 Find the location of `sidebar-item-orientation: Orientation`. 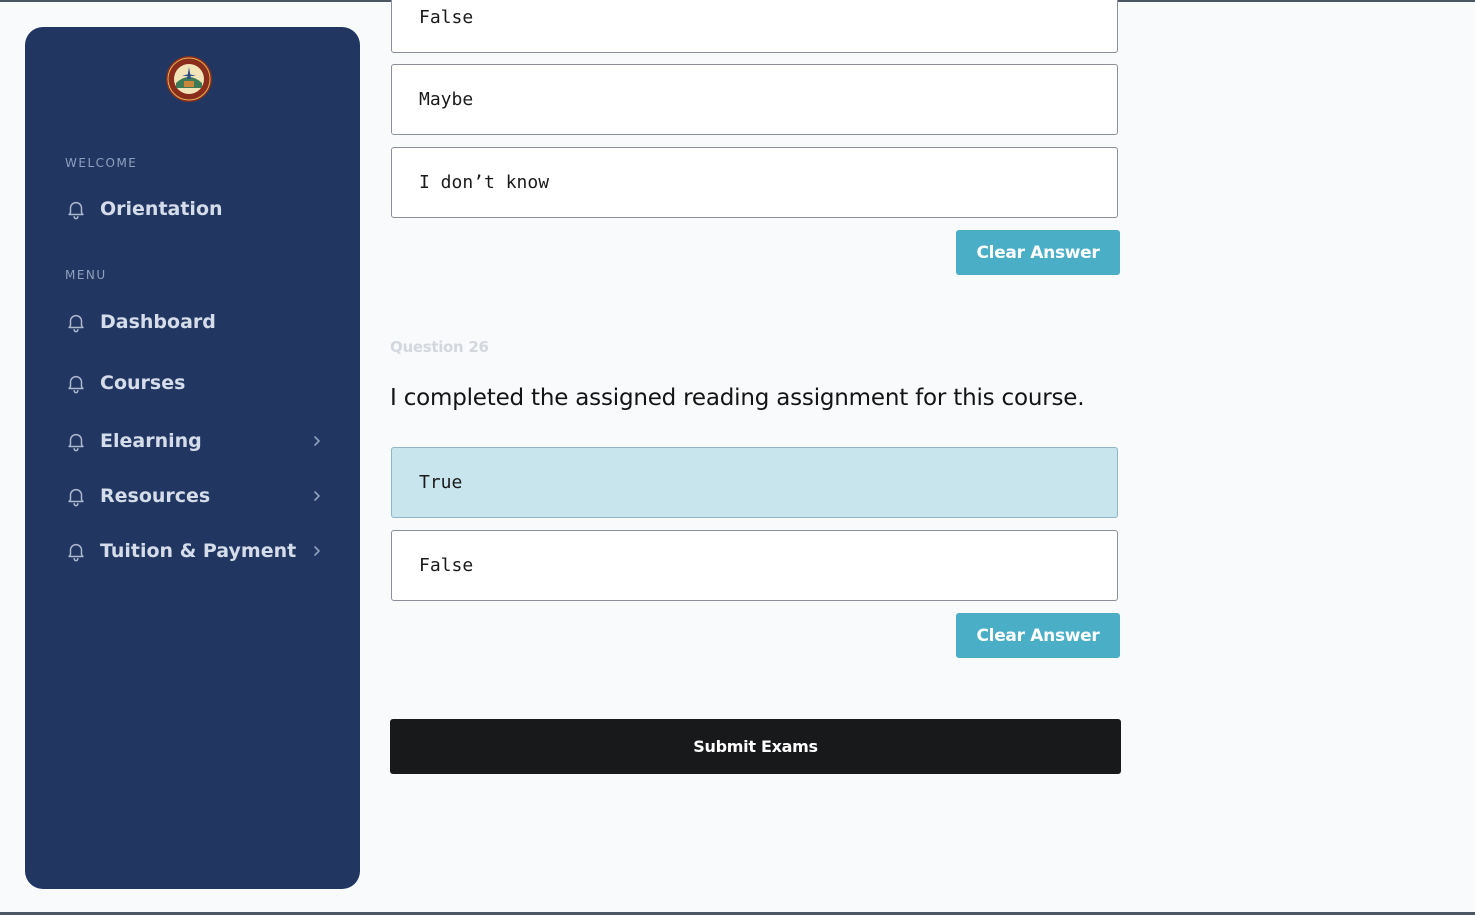

sidebar-item-orientation: Orientation is located at coordinates (195, 209).